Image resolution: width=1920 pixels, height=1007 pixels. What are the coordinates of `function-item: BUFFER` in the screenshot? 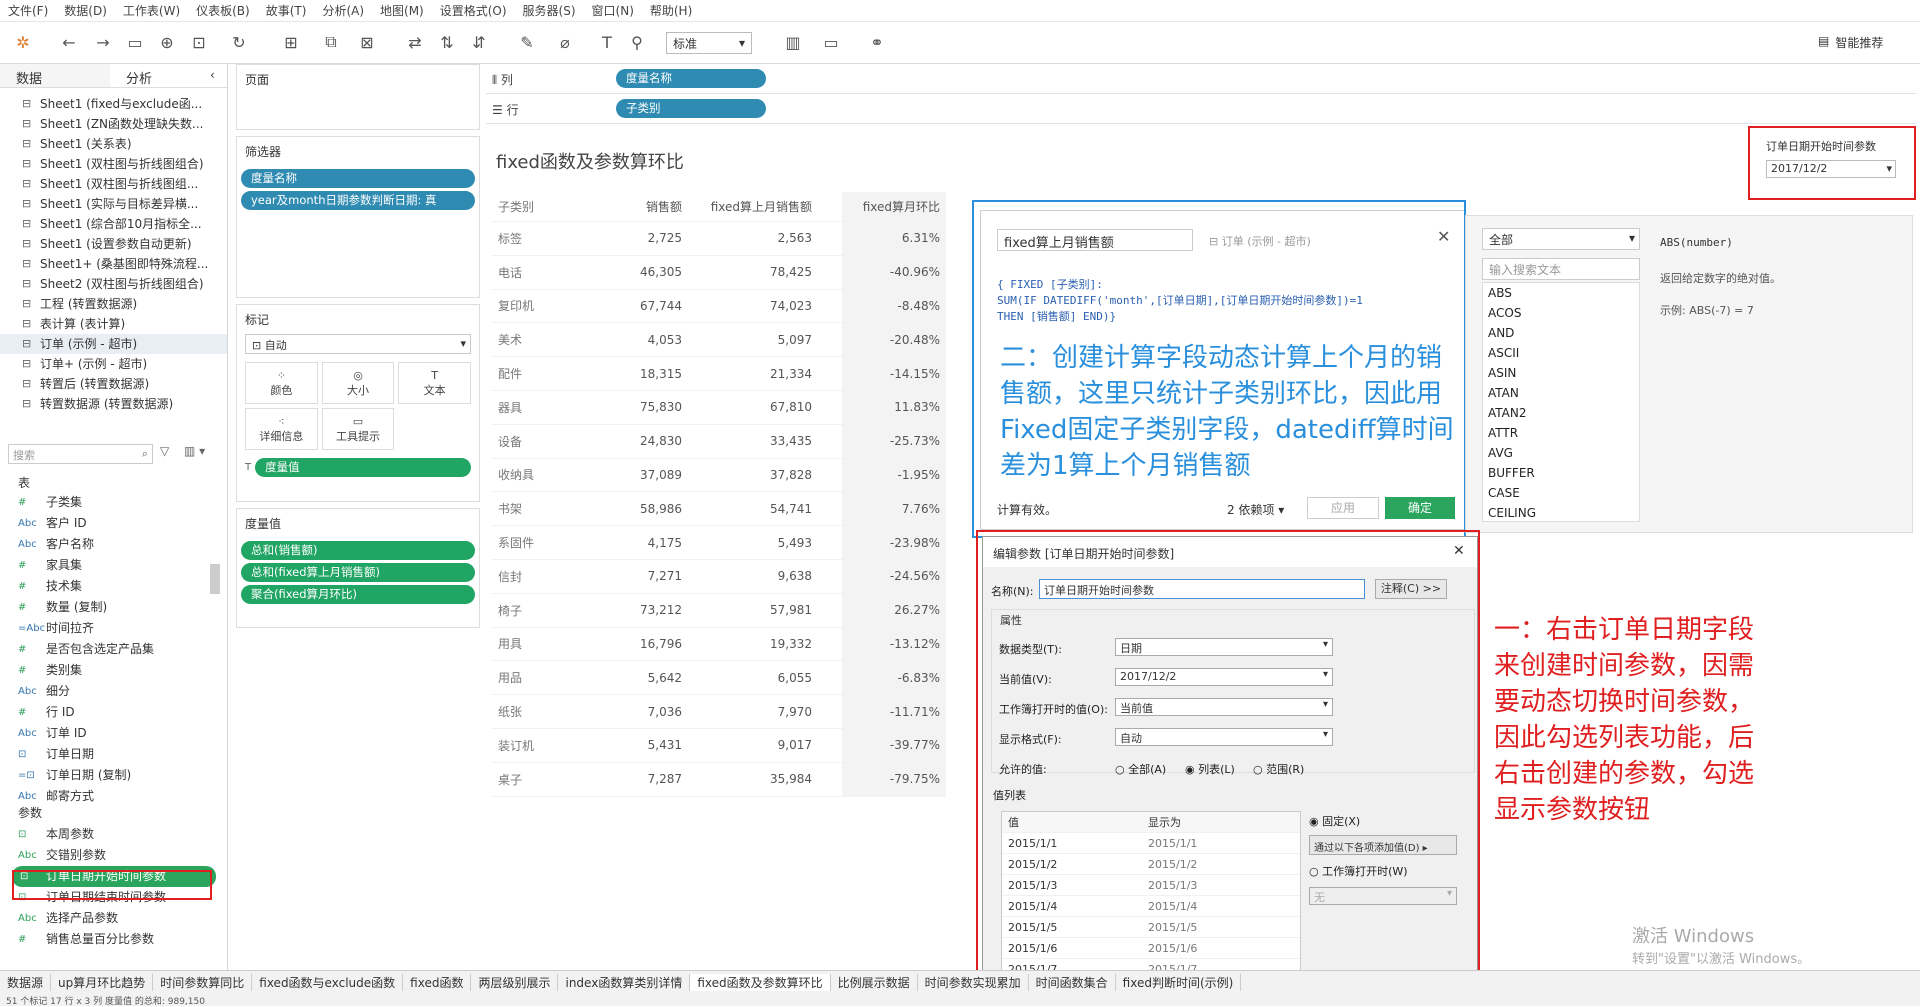 It's located at (1561, 473).